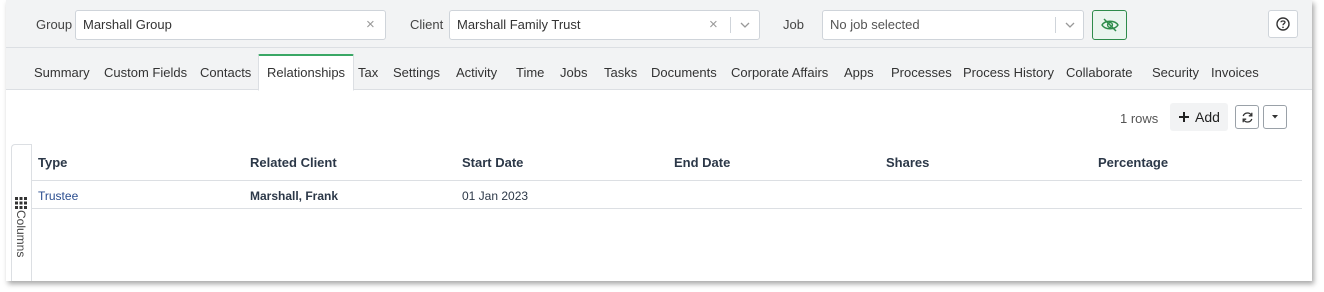  I want to click on header-end-date: End Date, so click(702, 162).